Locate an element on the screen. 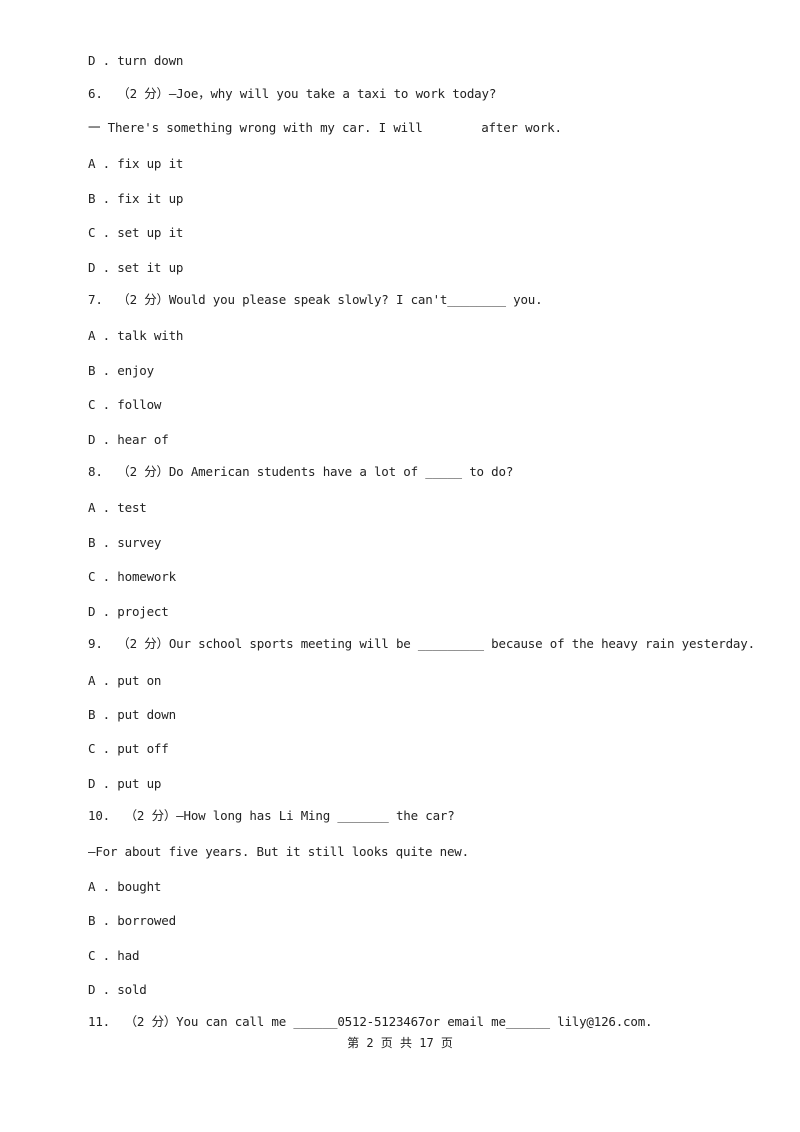 Image resolution: width=800 pixels, height=1132 pixels. option-9a: A . put on is located at coordinates (125, 680).